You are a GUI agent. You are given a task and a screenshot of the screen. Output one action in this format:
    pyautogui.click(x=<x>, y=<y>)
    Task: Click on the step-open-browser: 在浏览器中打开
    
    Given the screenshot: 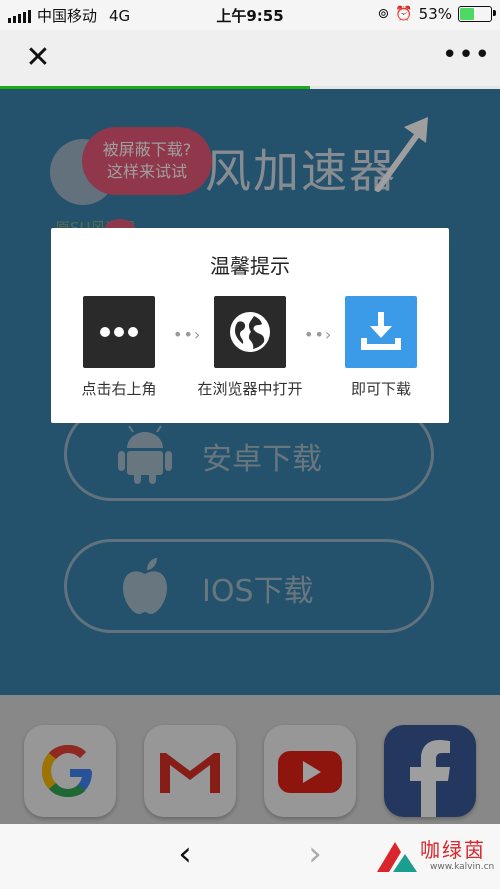 What is the action you would take?
    pyautogui.click(x=250, y=347)
    